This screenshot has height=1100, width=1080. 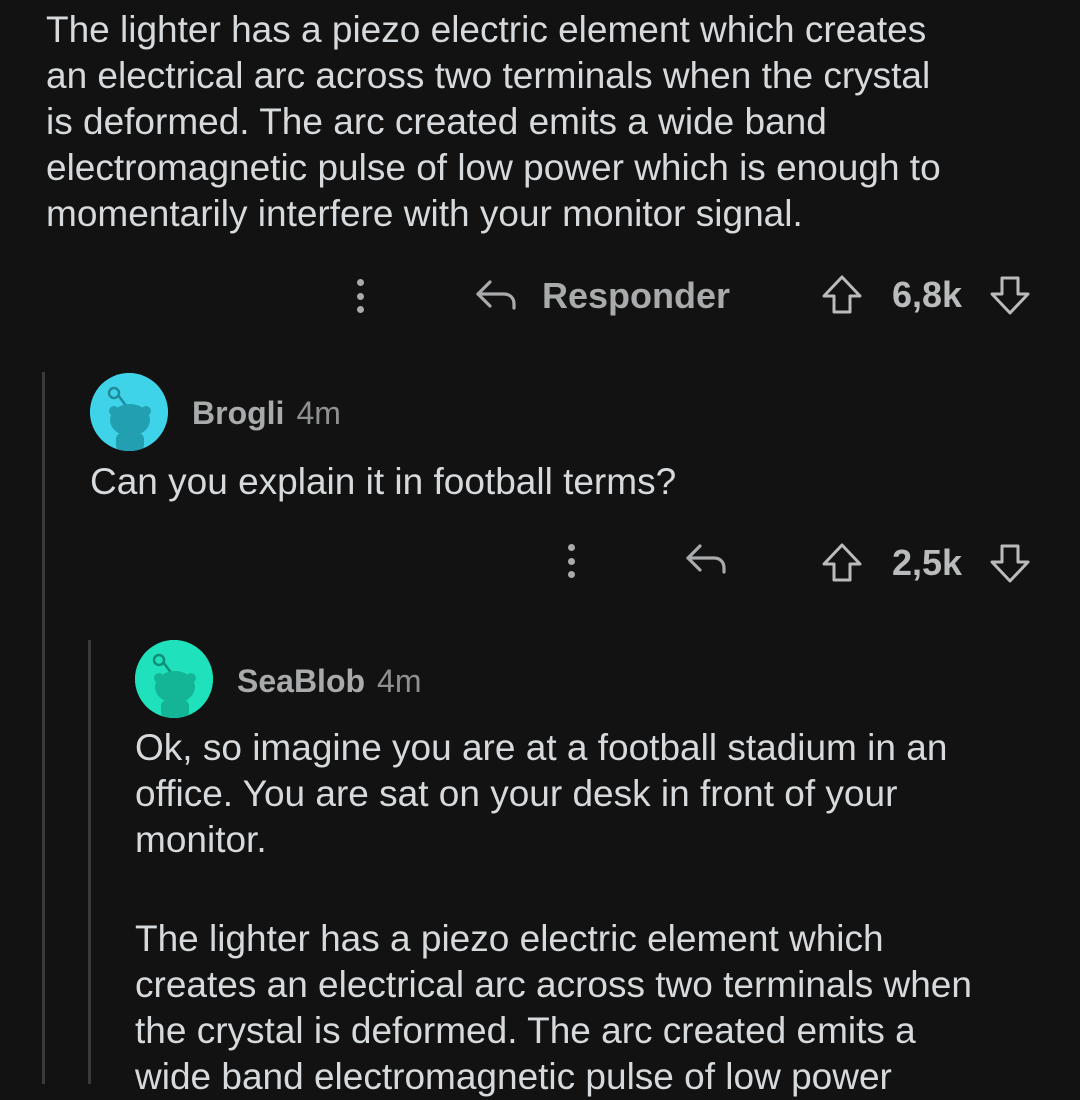 I want to click on username: Brogli, so click(x=238, y=413).